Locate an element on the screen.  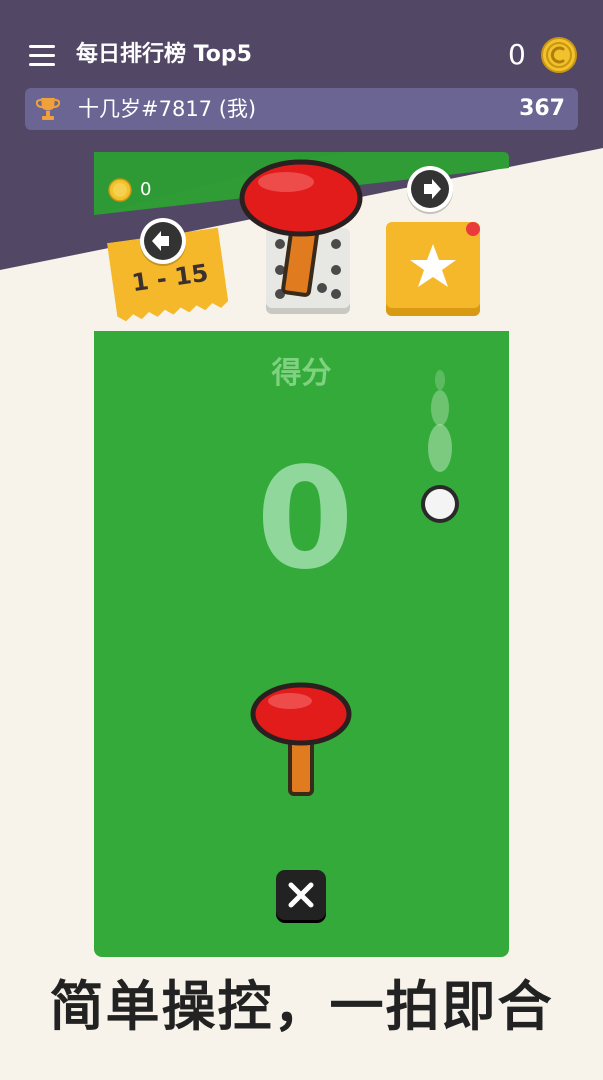
favorites-button is located at coordinates (433, 269).